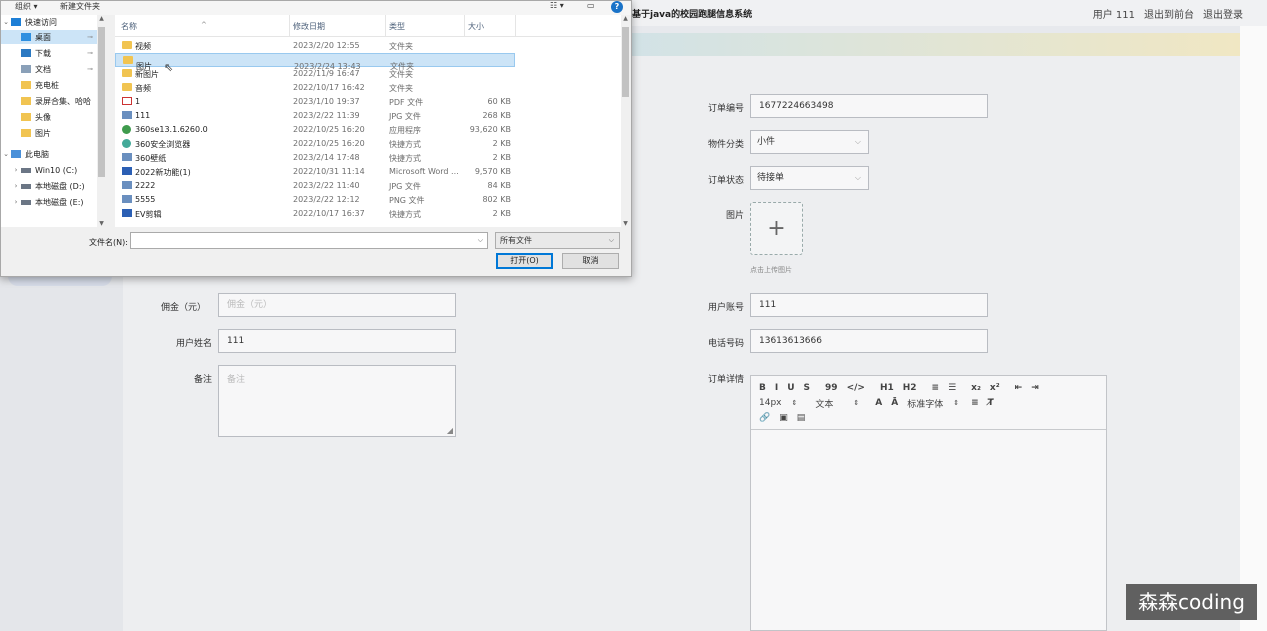 This screenshot has height=631, width=1267. What do you see at coordinates (894, 403) in the screenshot?
I see `background-color-icon: Ā` at bounding box center [894, 403].